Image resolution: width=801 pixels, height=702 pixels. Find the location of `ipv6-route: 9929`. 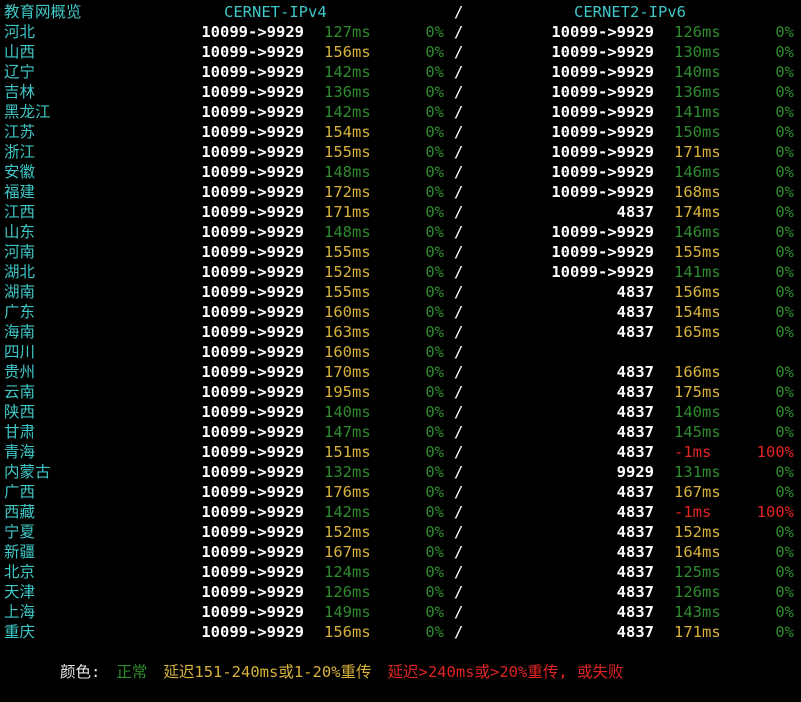

ipv6-route: 9929 is located at coordinates (635, 472).